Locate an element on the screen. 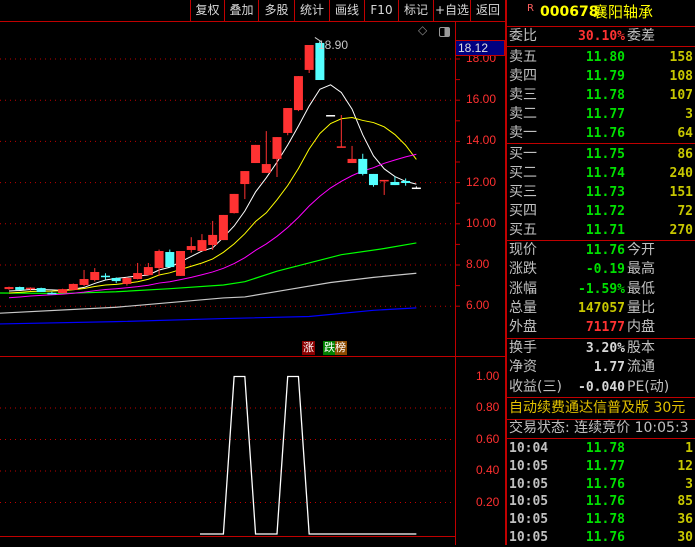  buy-row: 买二 11.74 240 is located at coordinates (601, 173).